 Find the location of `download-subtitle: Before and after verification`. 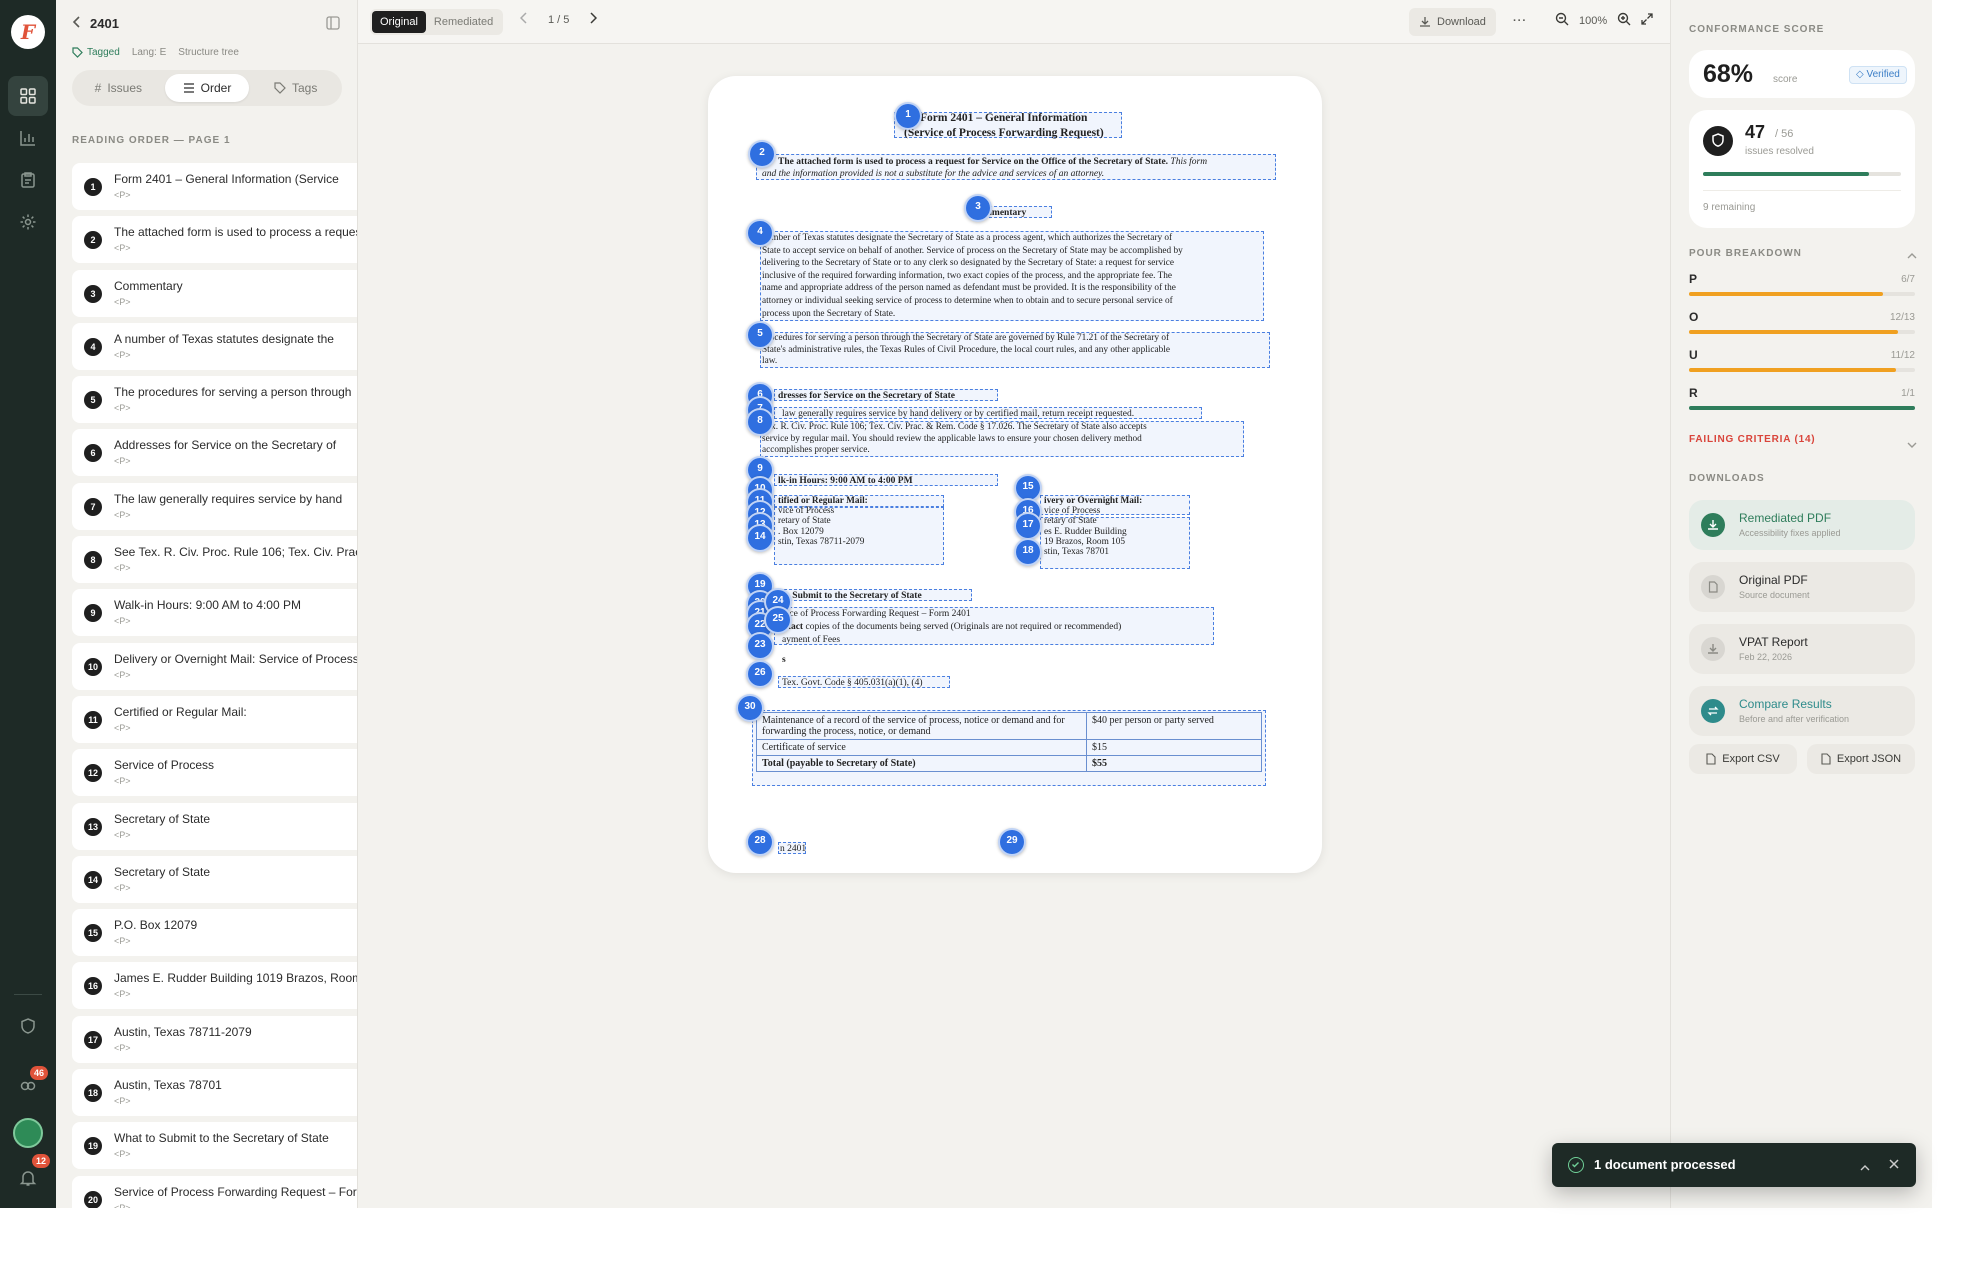

download-subtitle: Before and after verification is located at coordinates (1794, 719).